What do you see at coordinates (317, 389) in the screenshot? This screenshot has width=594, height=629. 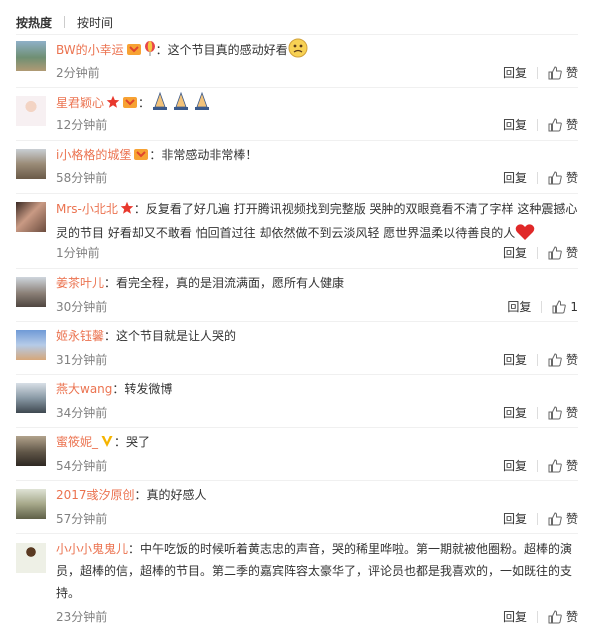 I see `comment-text: 燕大wang：转发微博` at bounding box center [317, 389].